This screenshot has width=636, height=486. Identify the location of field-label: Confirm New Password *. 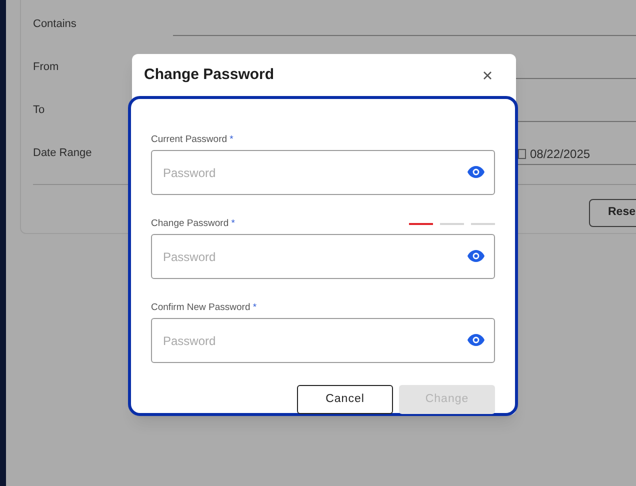
(204, 307).